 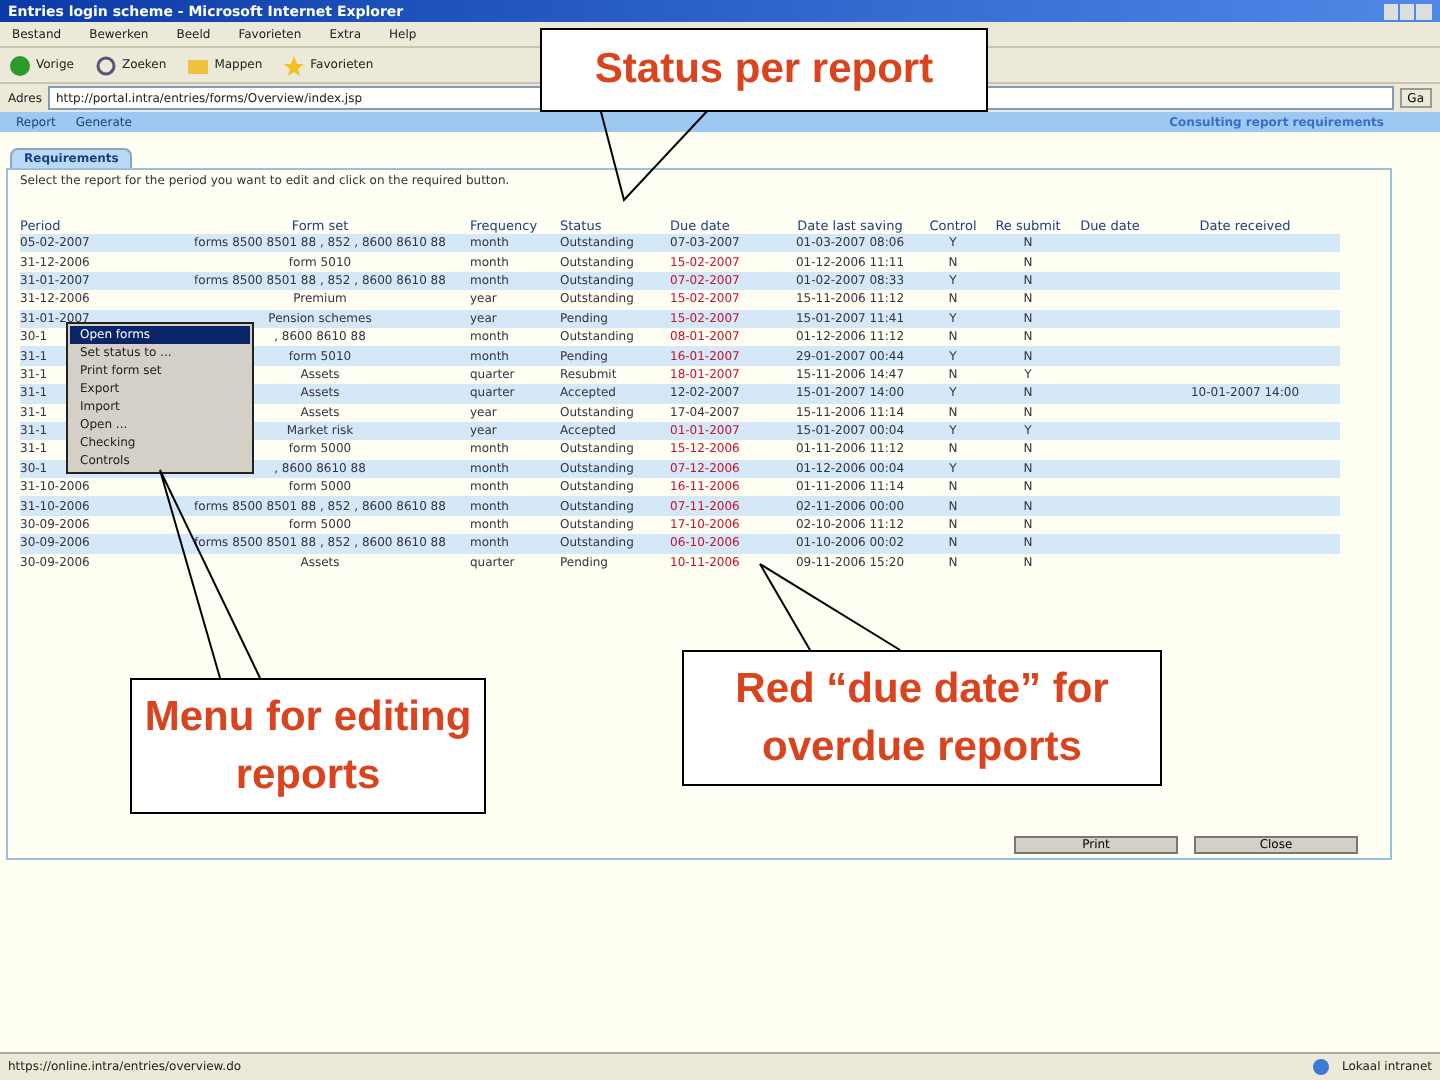 I want to click on callout-tooltip: Red “due date” for overdue reports, so click(x=922, y=718).